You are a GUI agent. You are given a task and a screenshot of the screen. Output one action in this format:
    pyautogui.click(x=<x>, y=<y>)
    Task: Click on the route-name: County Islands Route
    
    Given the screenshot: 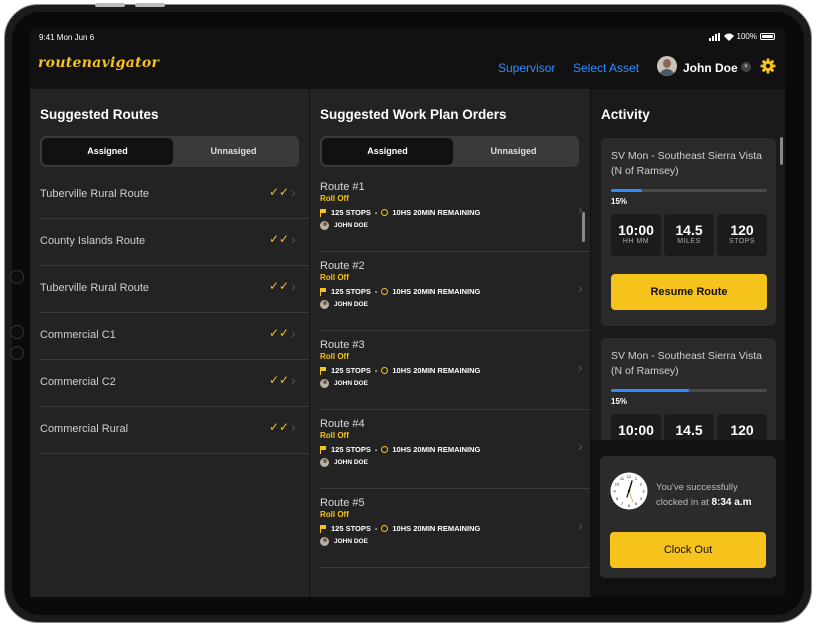 What is the action you would take?
    pyautogui.click(x=93, y=241)
    